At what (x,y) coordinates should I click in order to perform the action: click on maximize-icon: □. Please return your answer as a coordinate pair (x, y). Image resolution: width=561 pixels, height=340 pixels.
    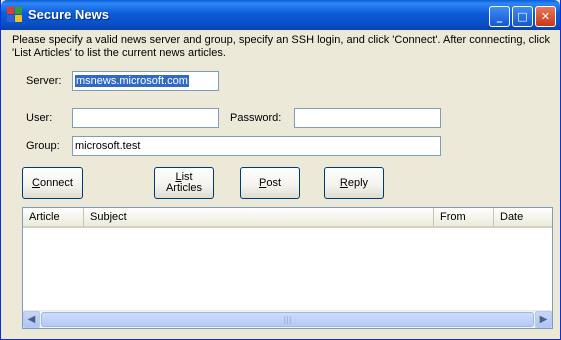
    Looking at the image, I should click on (522, 16).